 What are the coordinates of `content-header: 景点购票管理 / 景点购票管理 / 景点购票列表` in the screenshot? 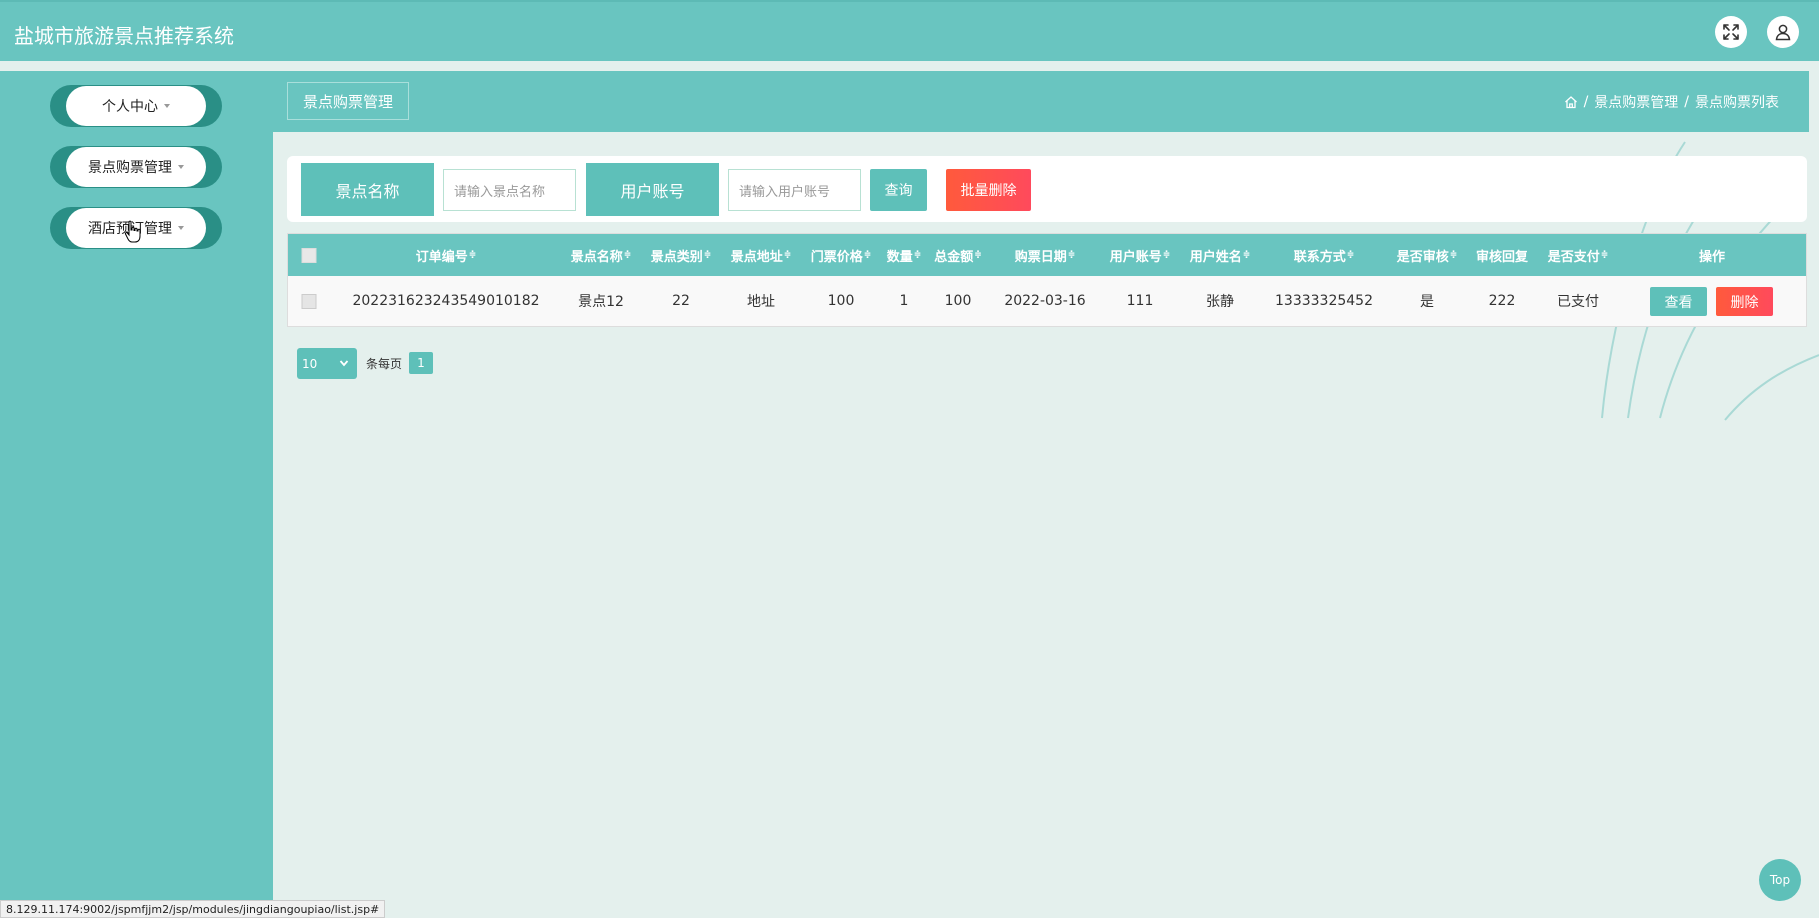 It's located at (1041, 101).